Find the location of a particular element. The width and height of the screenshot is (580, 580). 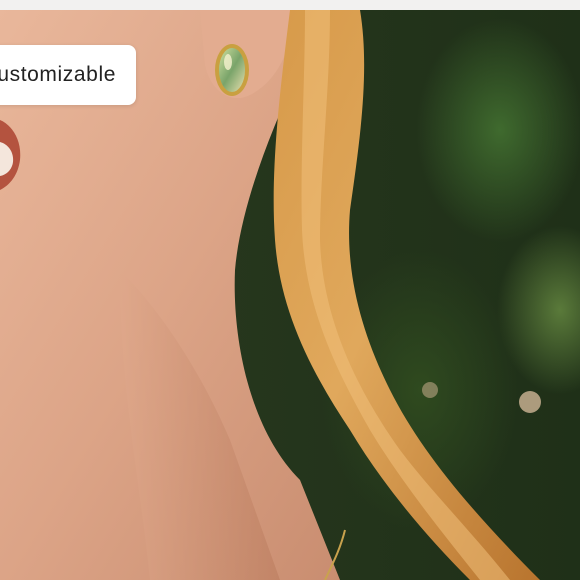

customizable-badge: ustomizable is located at coordinates (68, 75).